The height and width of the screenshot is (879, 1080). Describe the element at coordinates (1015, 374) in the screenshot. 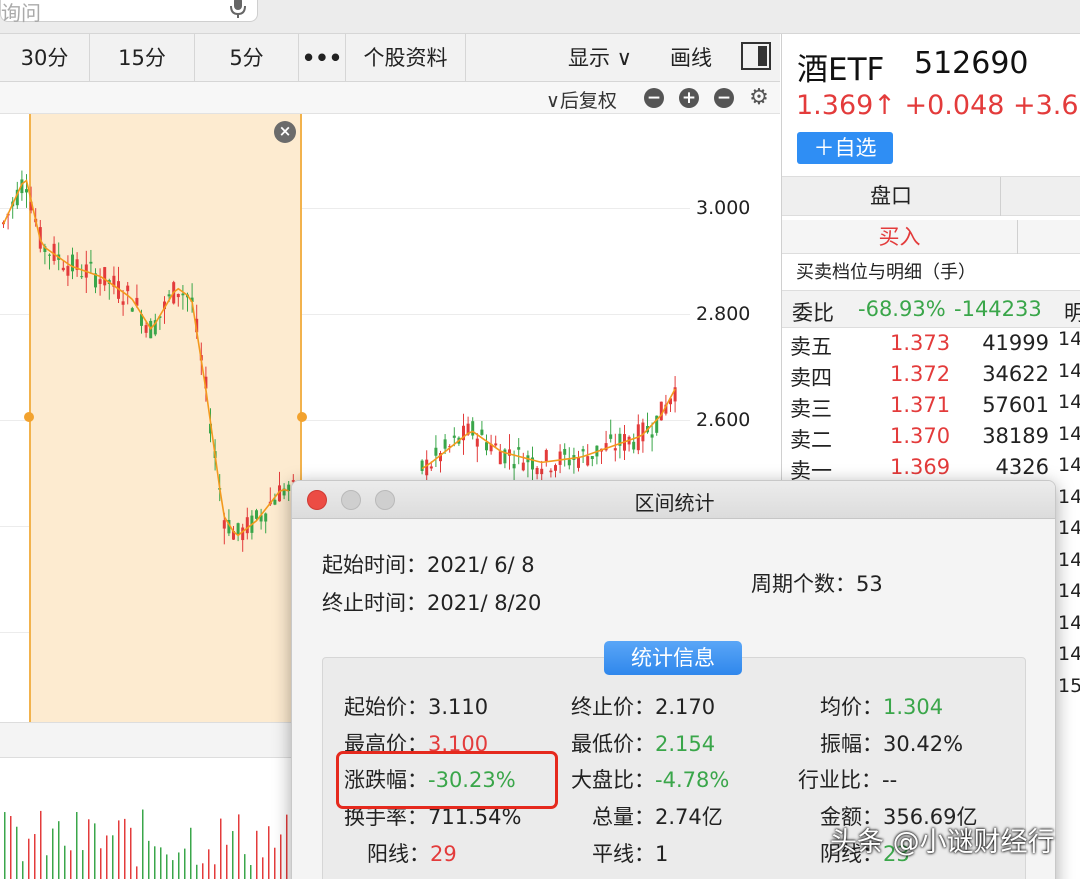

I see `order-volume: 34622` at that location.